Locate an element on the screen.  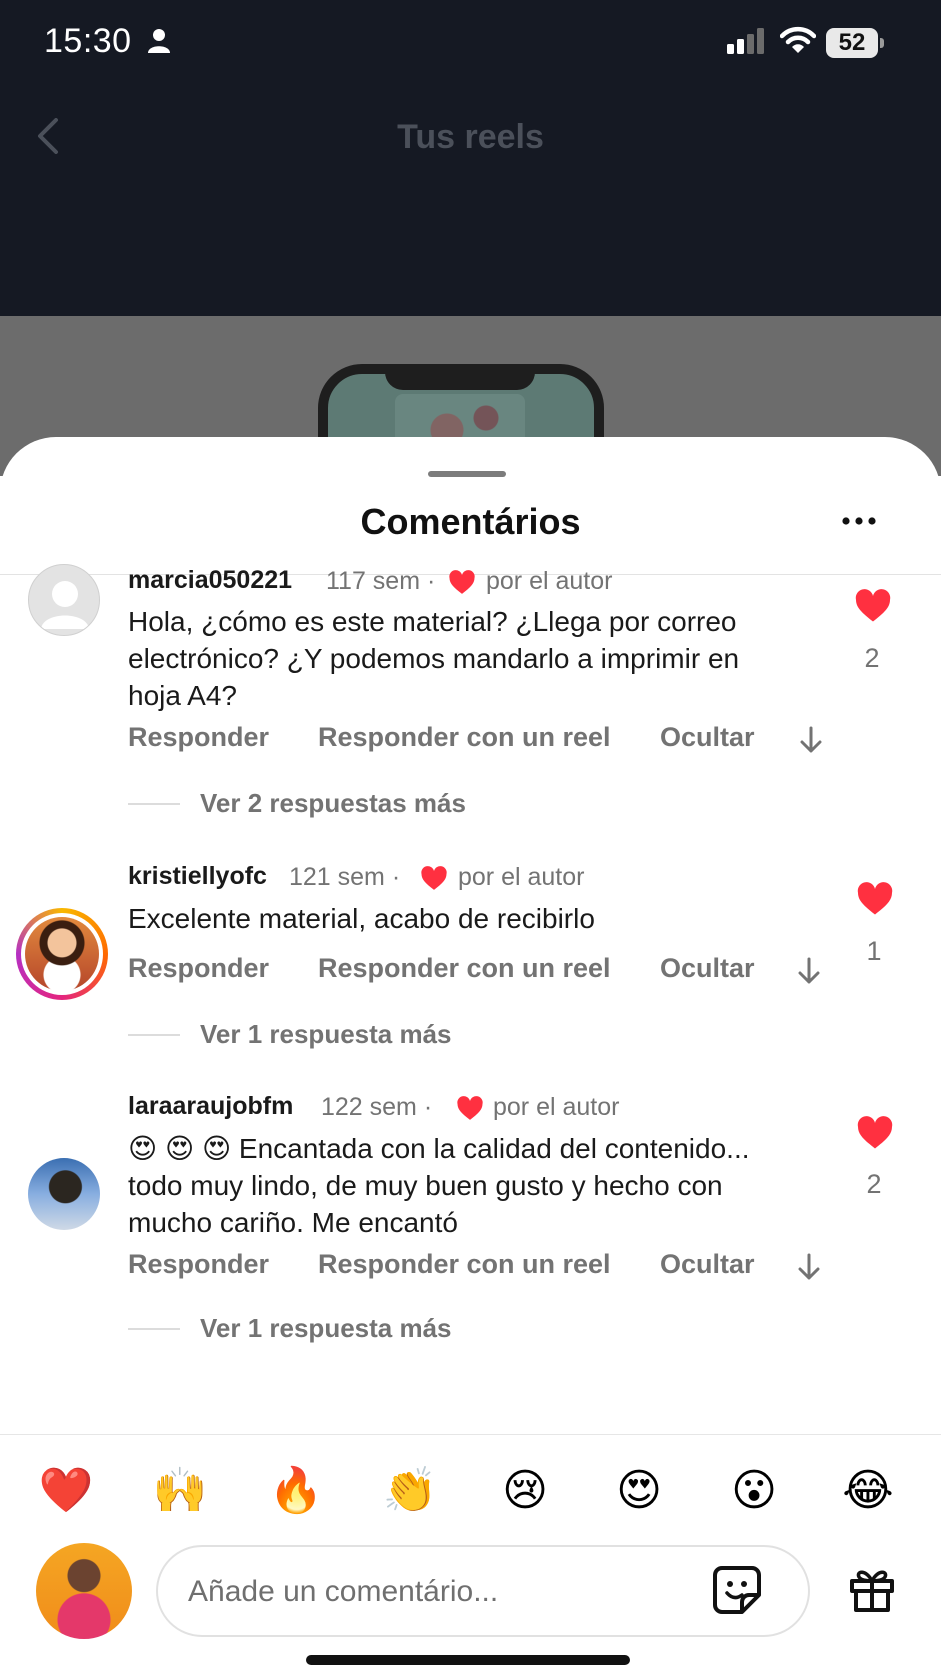
more-options-icon is located at coordinates (859, 521).